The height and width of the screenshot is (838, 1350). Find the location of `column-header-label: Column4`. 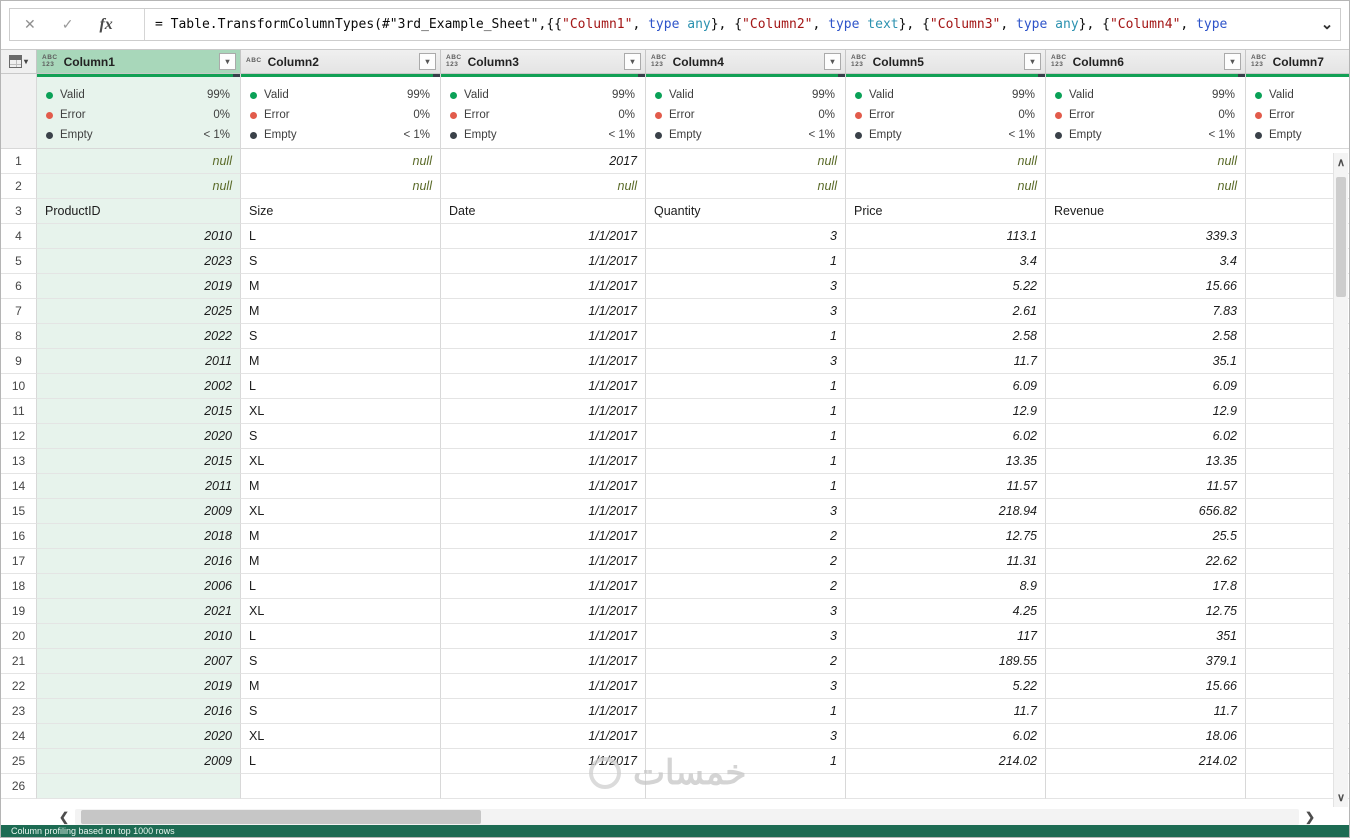

column-header-label: Column4 is located at coordinates (698, 61).